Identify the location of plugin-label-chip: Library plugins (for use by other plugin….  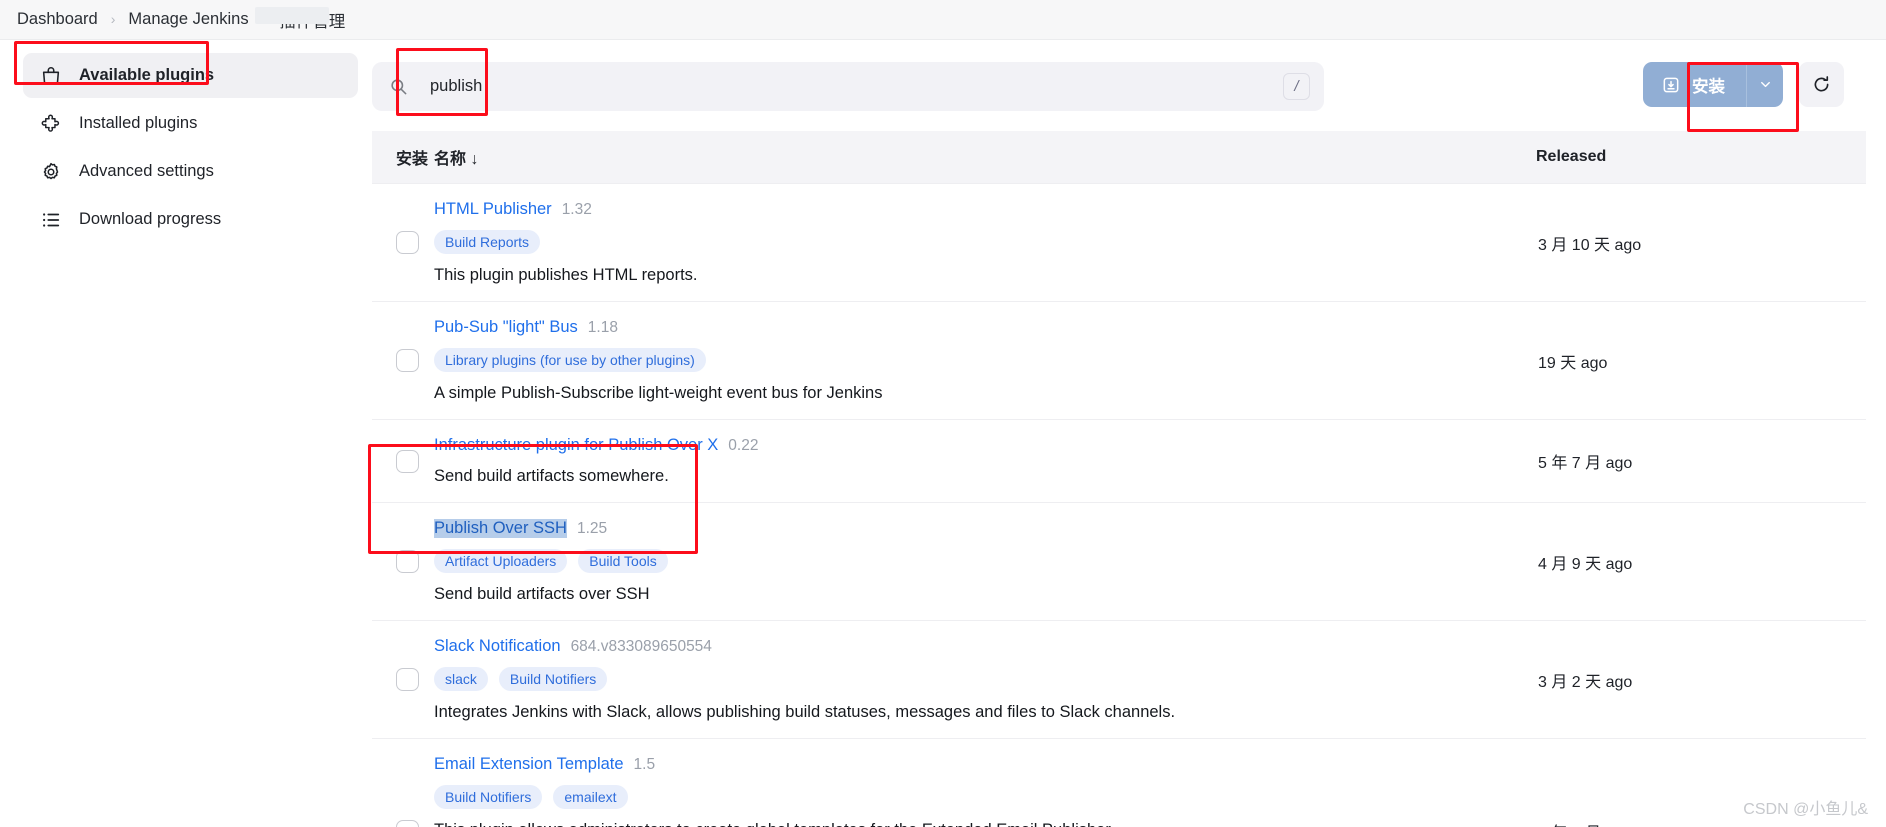
(570, 360).